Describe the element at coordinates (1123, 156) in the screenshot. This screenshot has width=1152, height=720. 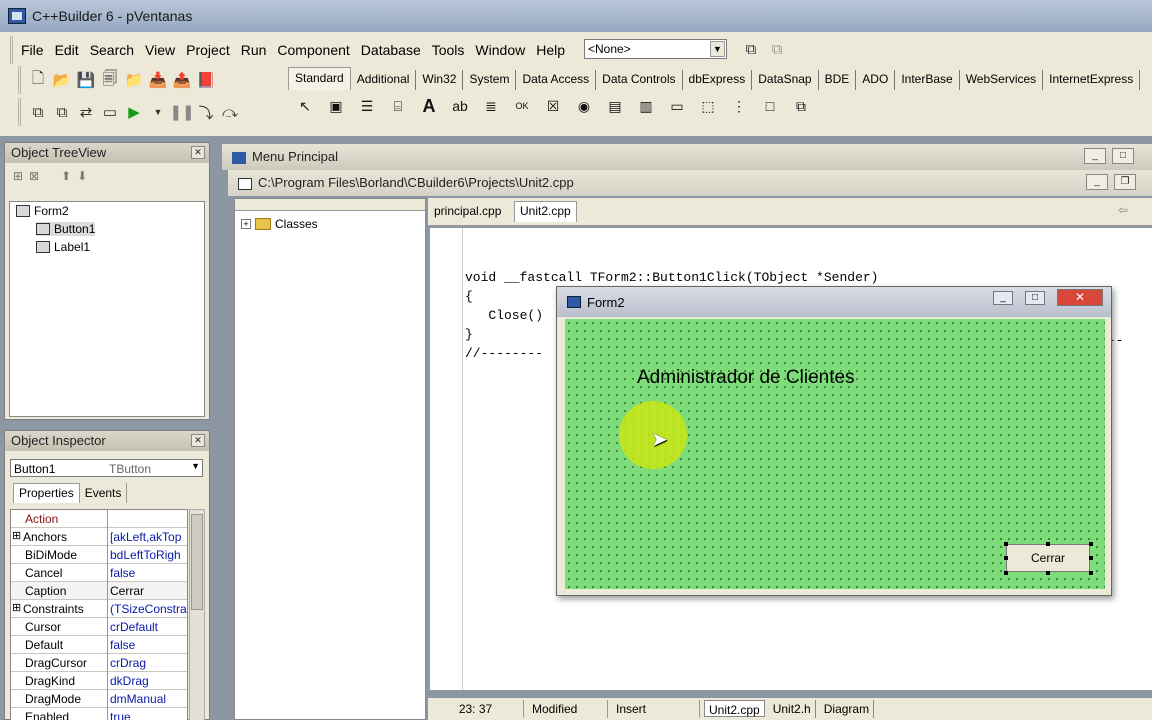
I see `maximize-icon: □` at that location.